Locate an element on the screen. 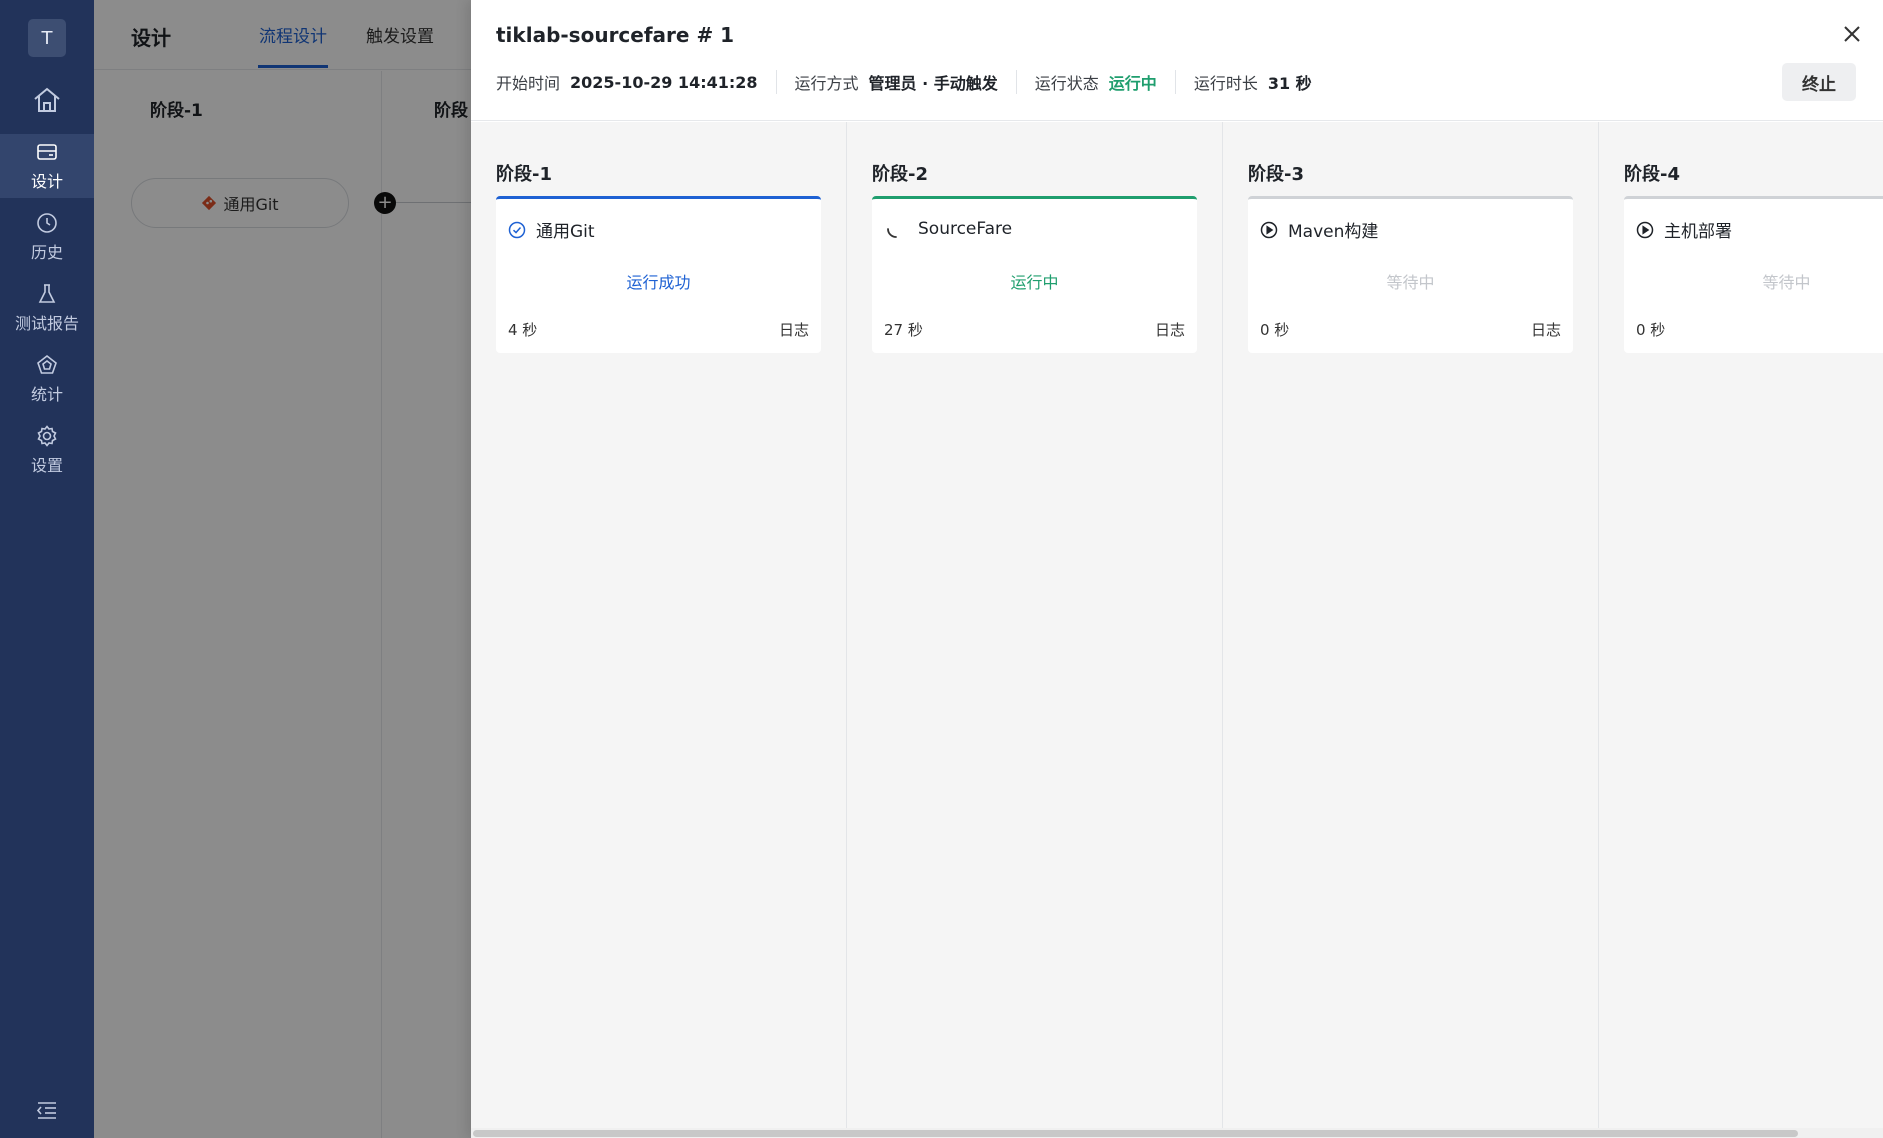  meta-run-status: 运行状态 运行中 is located at coordinates (1095, 82).